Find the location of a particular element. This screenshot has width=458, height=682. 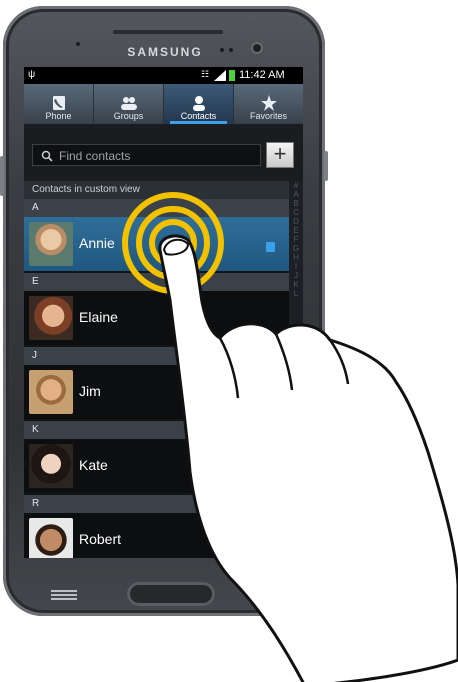

tab-favorites: Favorites is located at coordinates (268, 104).